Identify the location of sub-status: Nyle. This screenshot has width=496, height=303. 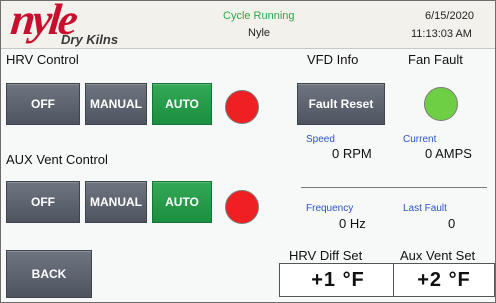
(259, 33).